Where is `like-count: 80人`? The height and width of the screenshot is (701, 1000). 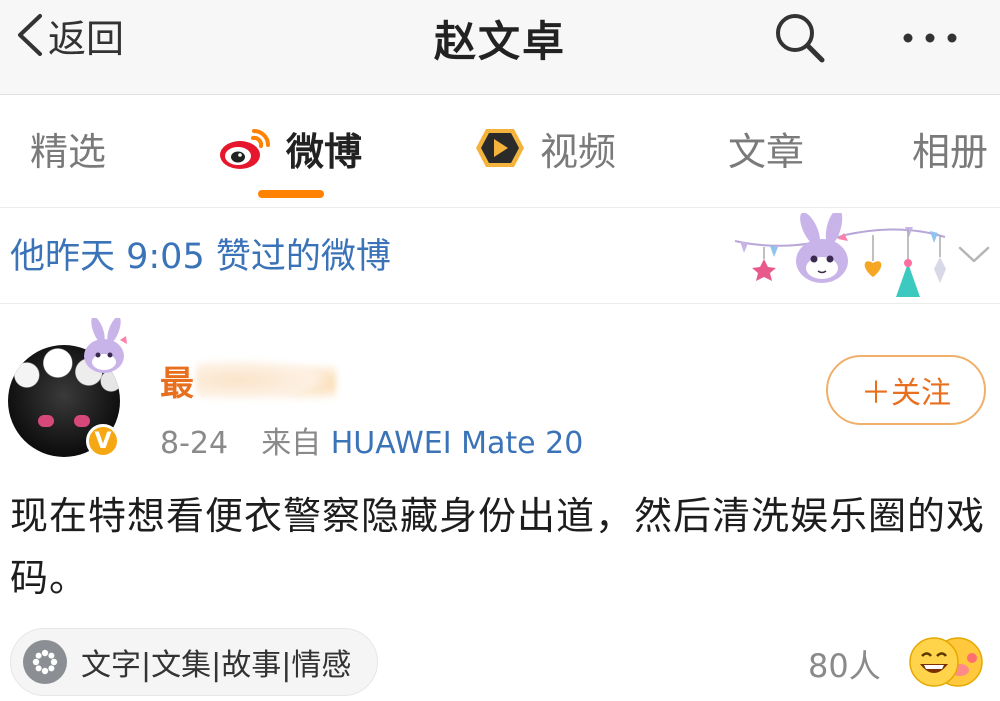 like-count: 80人 is located at coordinates (844, 664).